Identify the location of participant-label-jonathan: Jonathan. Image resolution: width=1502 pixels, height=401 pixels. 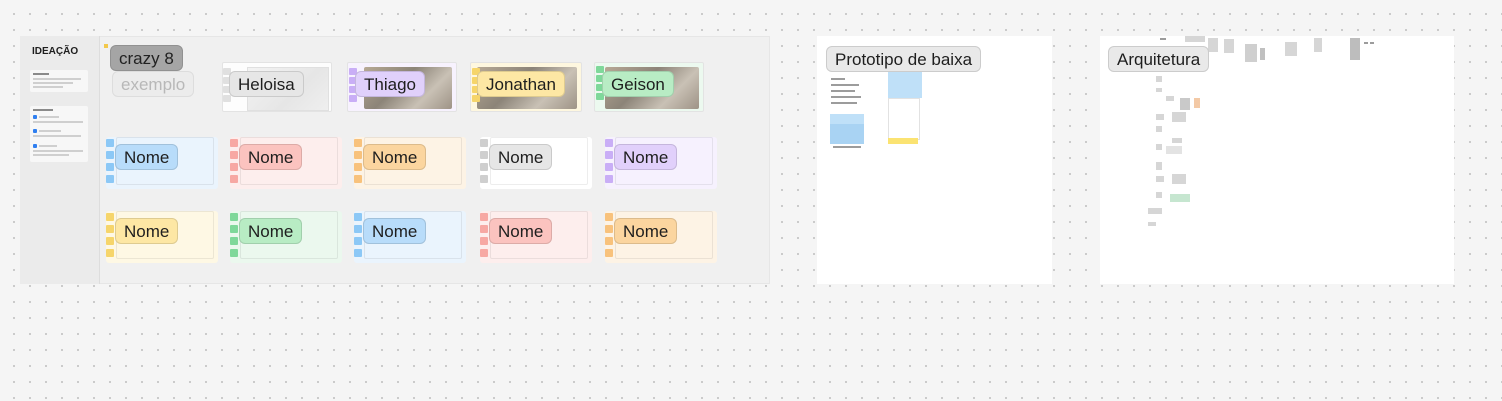
(521, 84).